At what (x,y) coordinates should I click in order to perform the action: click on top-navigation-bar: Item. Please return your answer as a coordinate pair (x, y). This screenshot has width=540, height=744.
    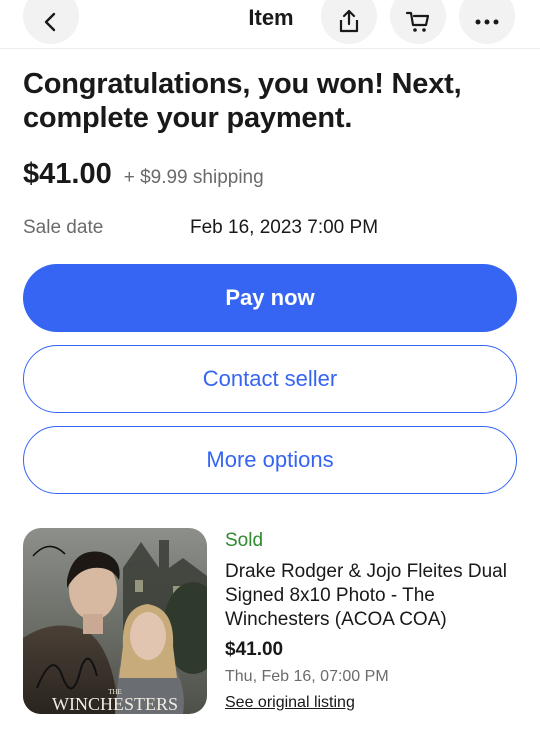
    Looking at the image, I should click on (270, 24).